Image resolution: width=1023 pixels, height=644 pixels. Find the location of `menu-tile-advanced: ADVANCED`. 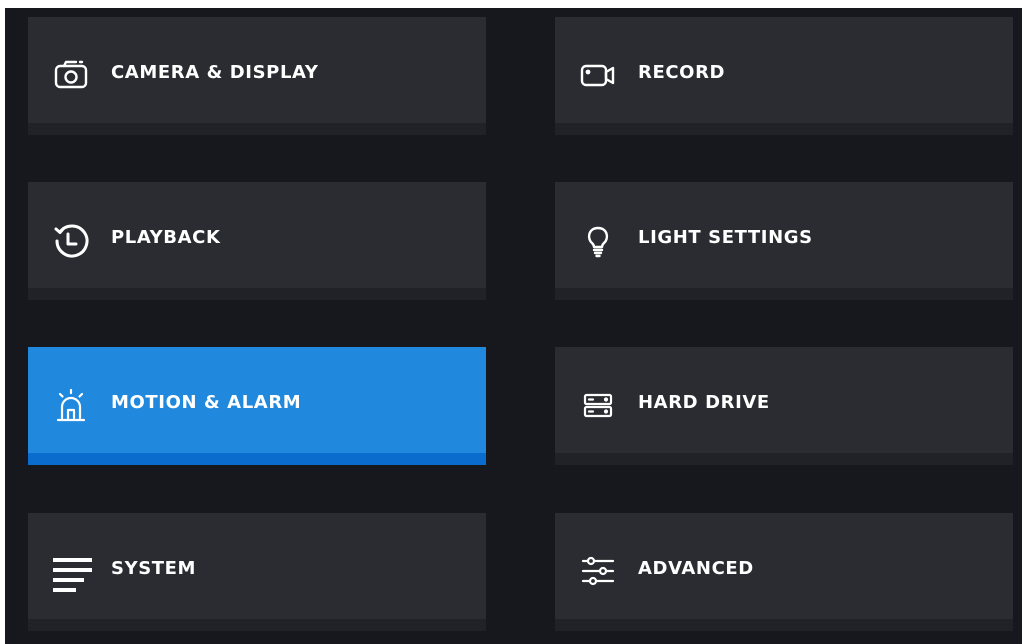

menu-tile-advanced: ADVANCED is located at coordinates (784, 572).